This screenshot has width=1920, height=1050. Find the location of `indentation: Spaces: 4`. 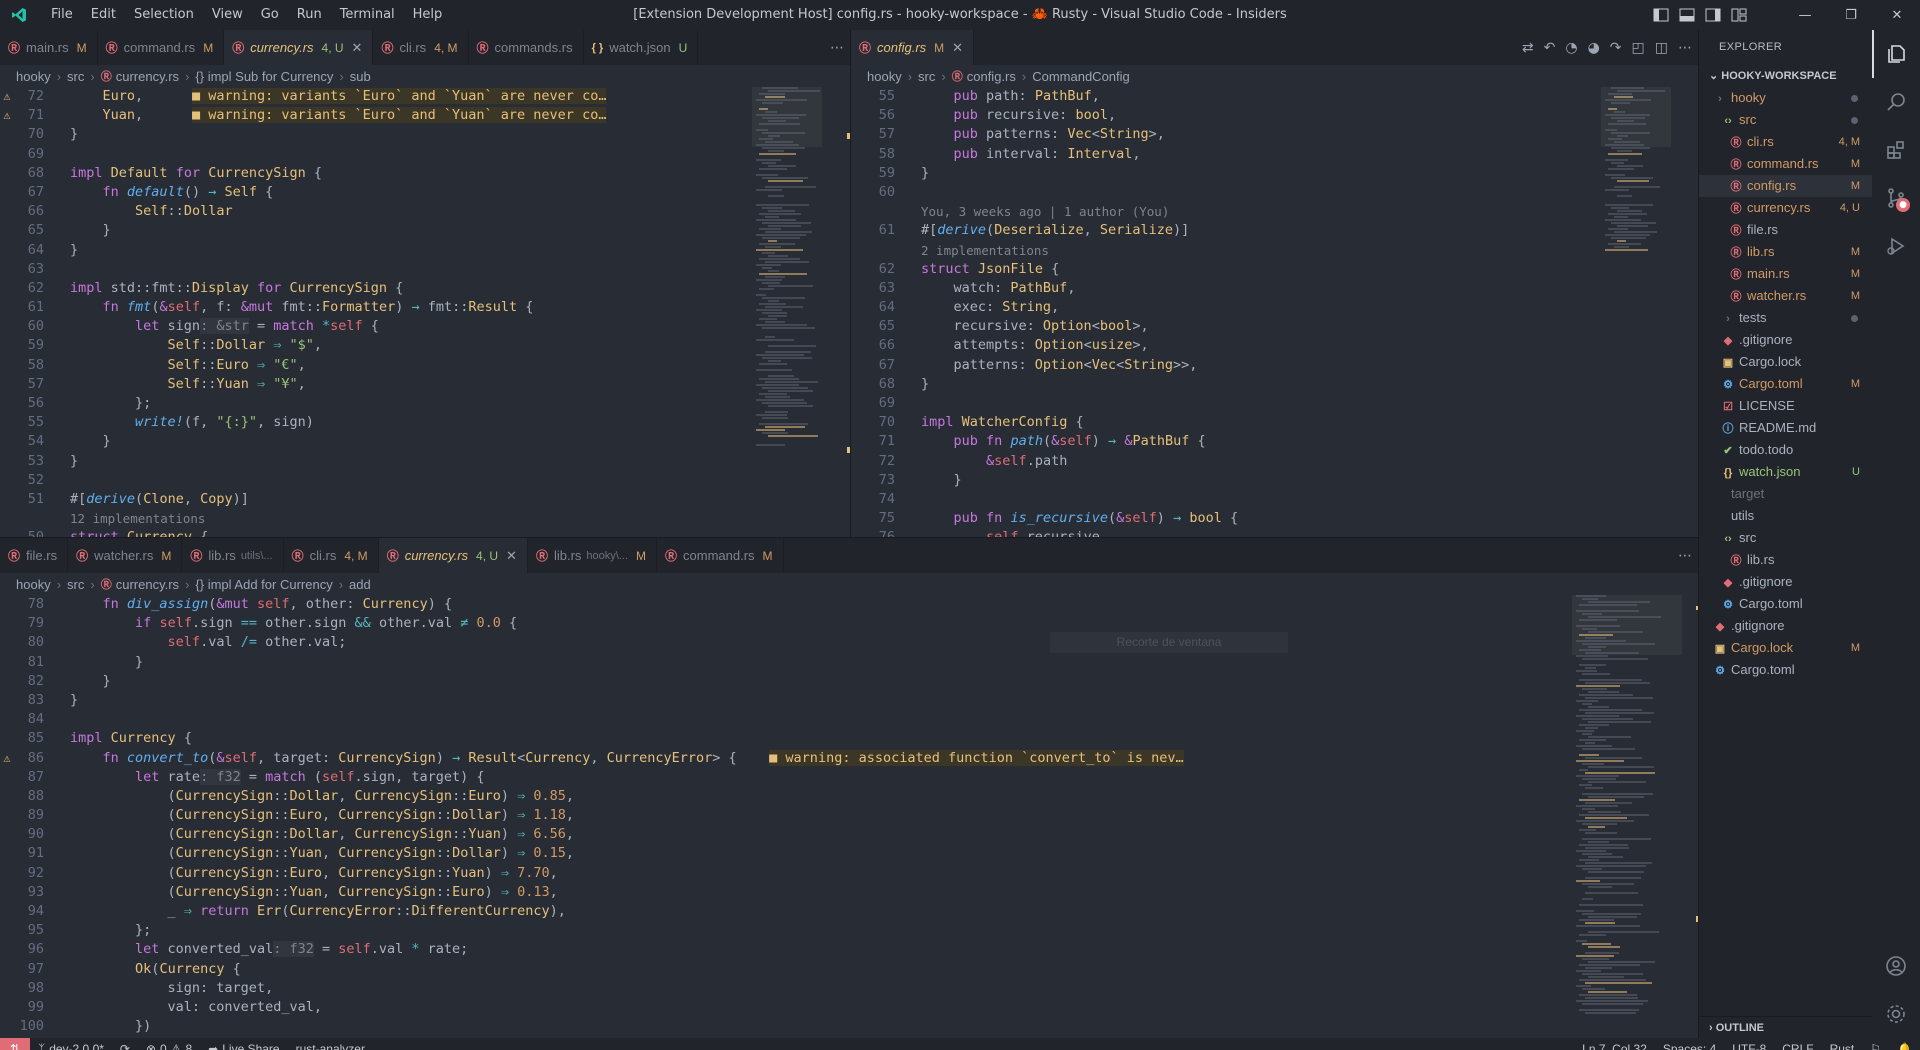

indentation: Spaces: 4 is located at coordinates (1689, 1046).